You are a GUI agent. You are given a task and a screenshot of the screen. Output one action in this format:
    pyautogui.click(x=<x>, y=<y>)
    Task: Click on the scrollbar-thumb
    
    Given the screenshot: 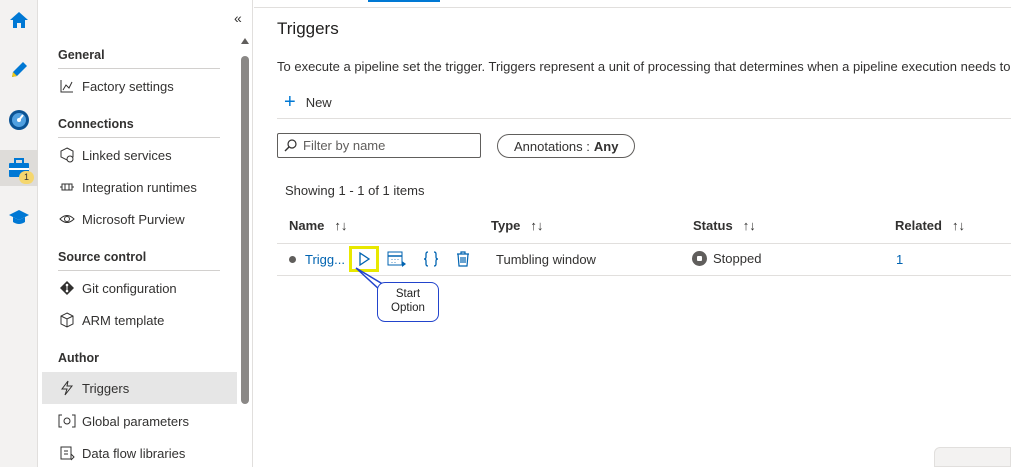 What is the action you would take?
    pyautogui.click(x=245, y=230)
    